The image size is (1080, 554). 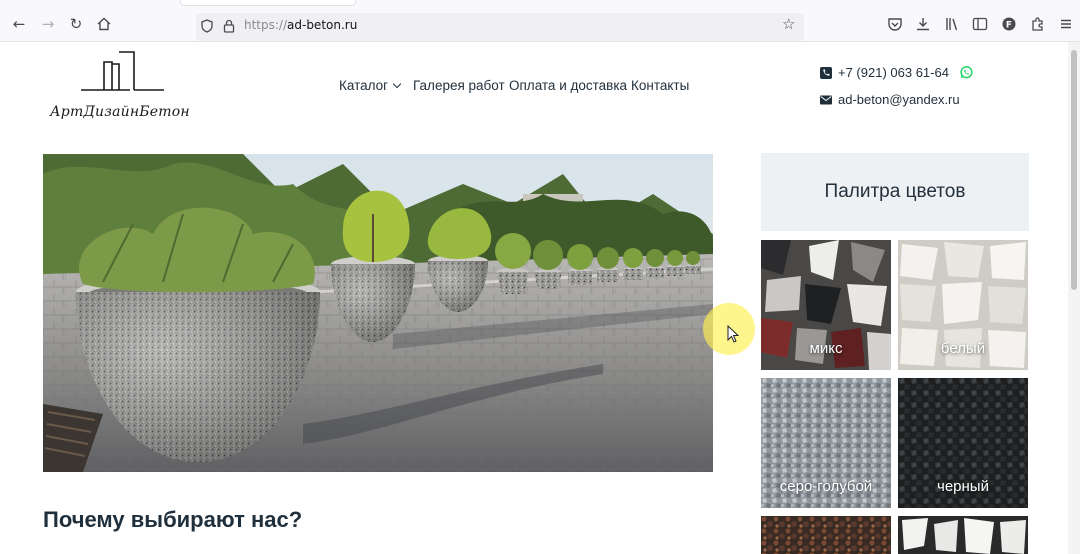 I want to click on palette-title: Палитра цветов, so click(x=895, y=191).